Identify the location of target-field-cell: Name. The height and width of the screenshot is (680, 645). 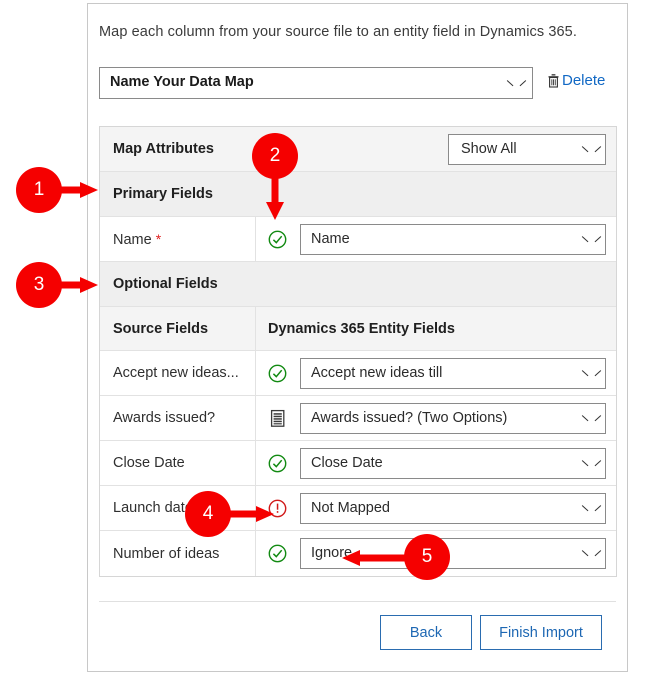
(458, 239).